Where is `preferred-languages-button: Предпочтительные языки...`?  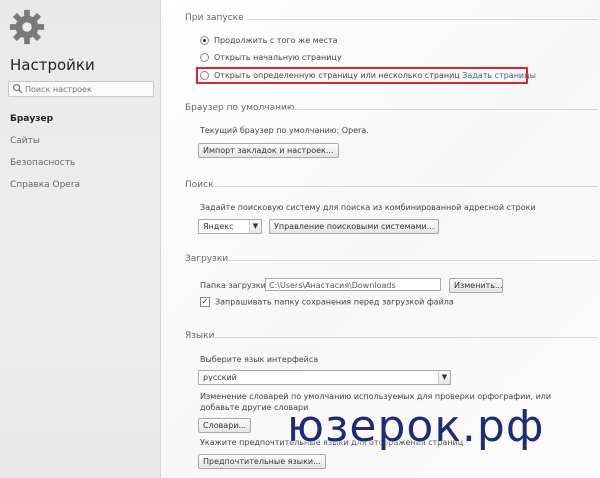 preferred-languages-button: Предпочтительные языки... is located at coordinates (262, 461).